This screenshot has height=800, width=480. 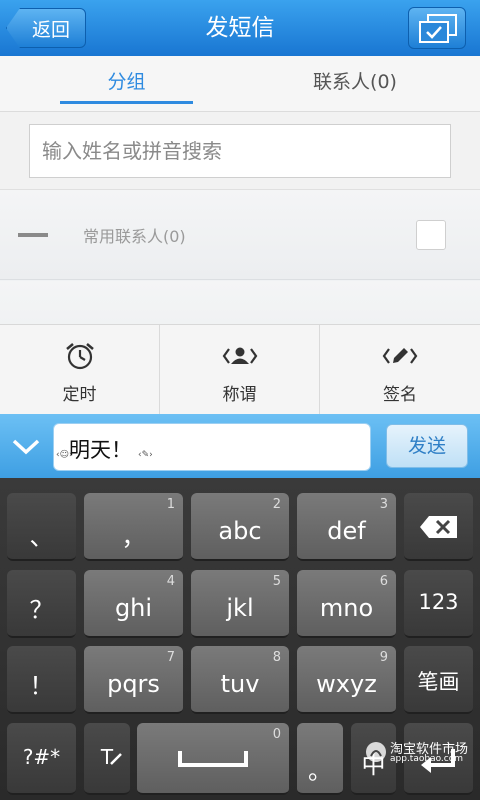 I want to click on key-ghi: 4 ghi, so click(x=133, y=604).